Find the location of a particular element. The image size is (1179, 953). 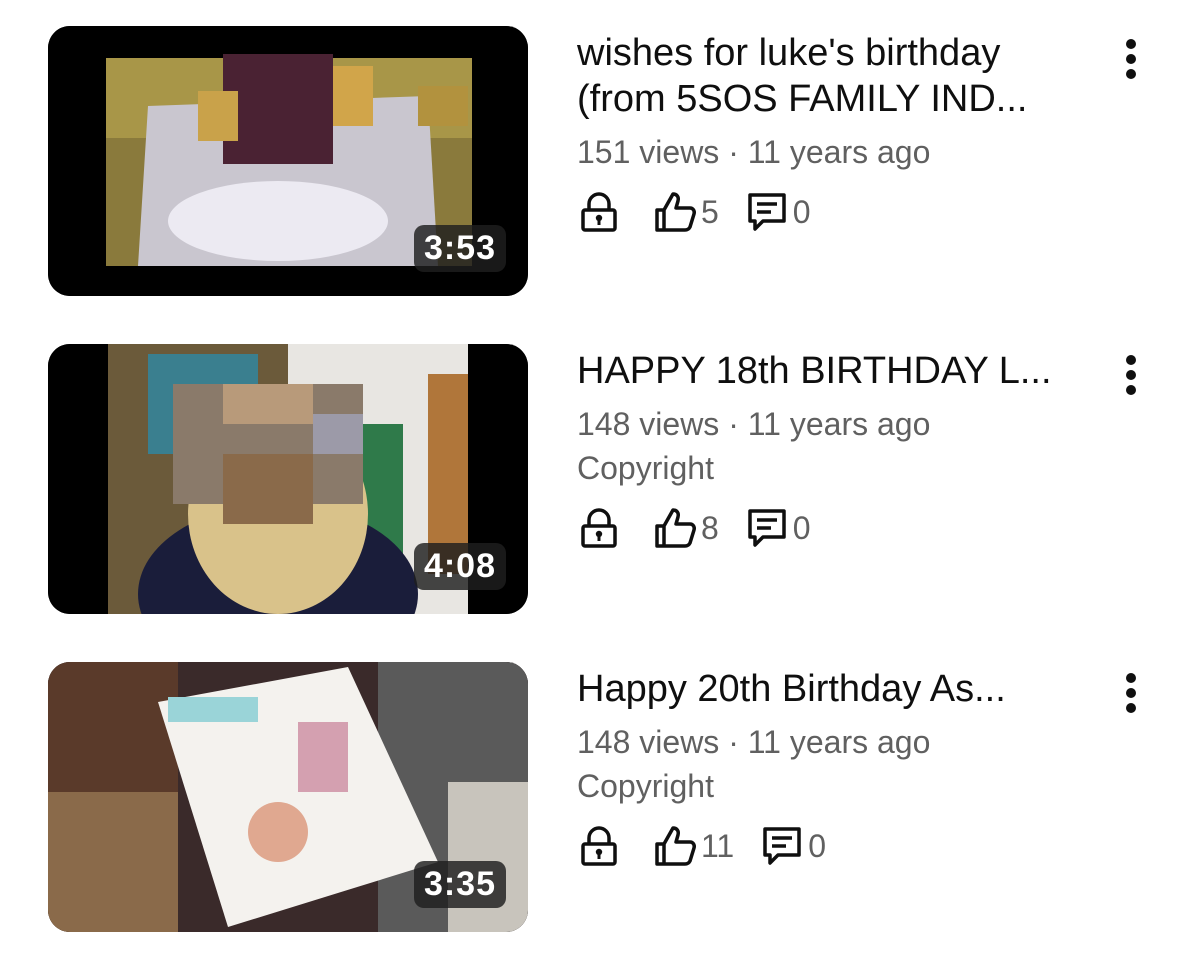

views-and-age: 151 views · 11 years ago is located at coordinates (754, 152).